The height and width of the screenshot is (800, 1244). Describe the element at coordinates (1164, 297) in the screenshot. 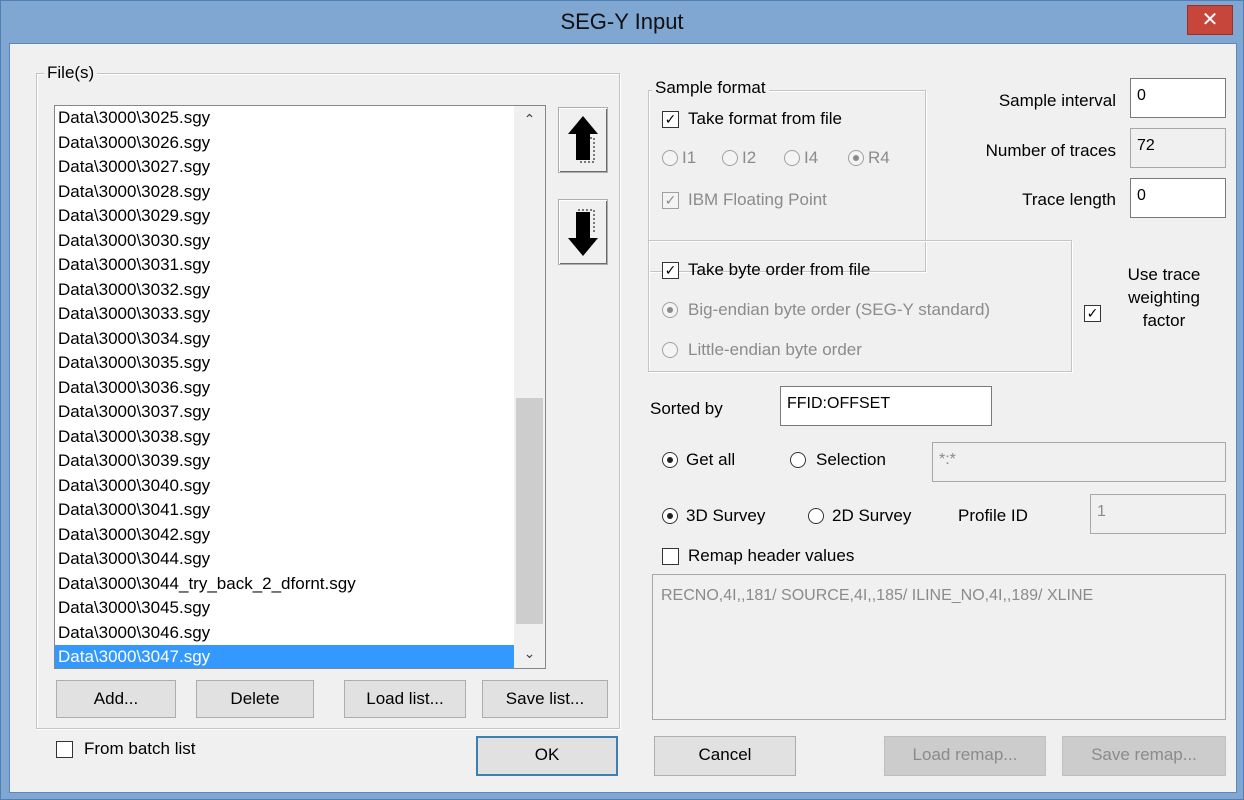

I see `trace-weighting-label: Use trace weighting factor` at that location.